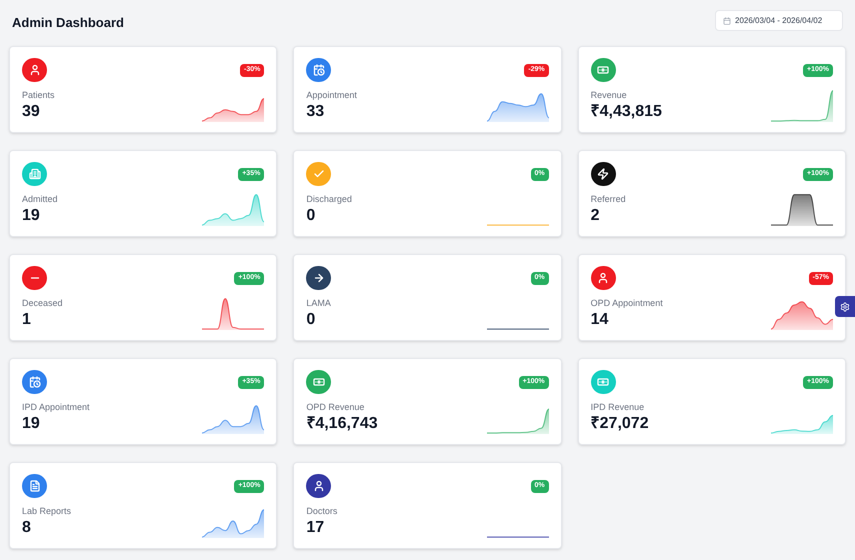 The height and width of the screenshot is (560, 855). What do you see at coordinates (319, 303) in the screenshot?
I see `card-label: LAMA` at bounding box center [319, 303].